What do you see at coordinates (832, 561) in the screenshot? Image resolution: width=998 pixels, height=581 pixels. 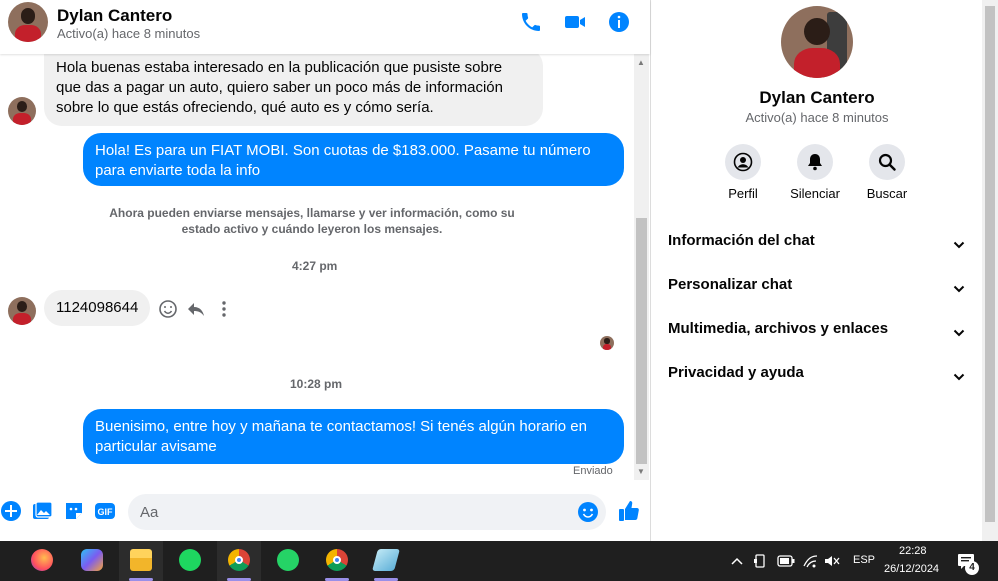 I see `volume-muted-icon` at bounding box center [832, 561].